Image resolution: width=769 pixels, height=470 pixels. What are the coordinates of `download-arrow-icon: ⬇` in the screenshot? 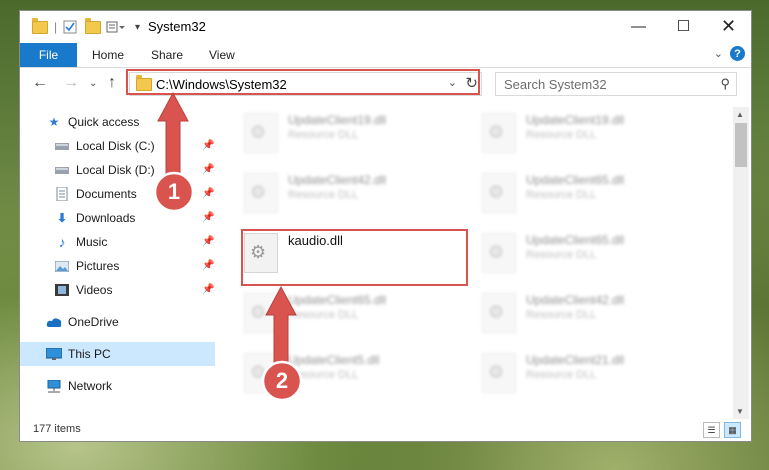 It's located at (62, 218).